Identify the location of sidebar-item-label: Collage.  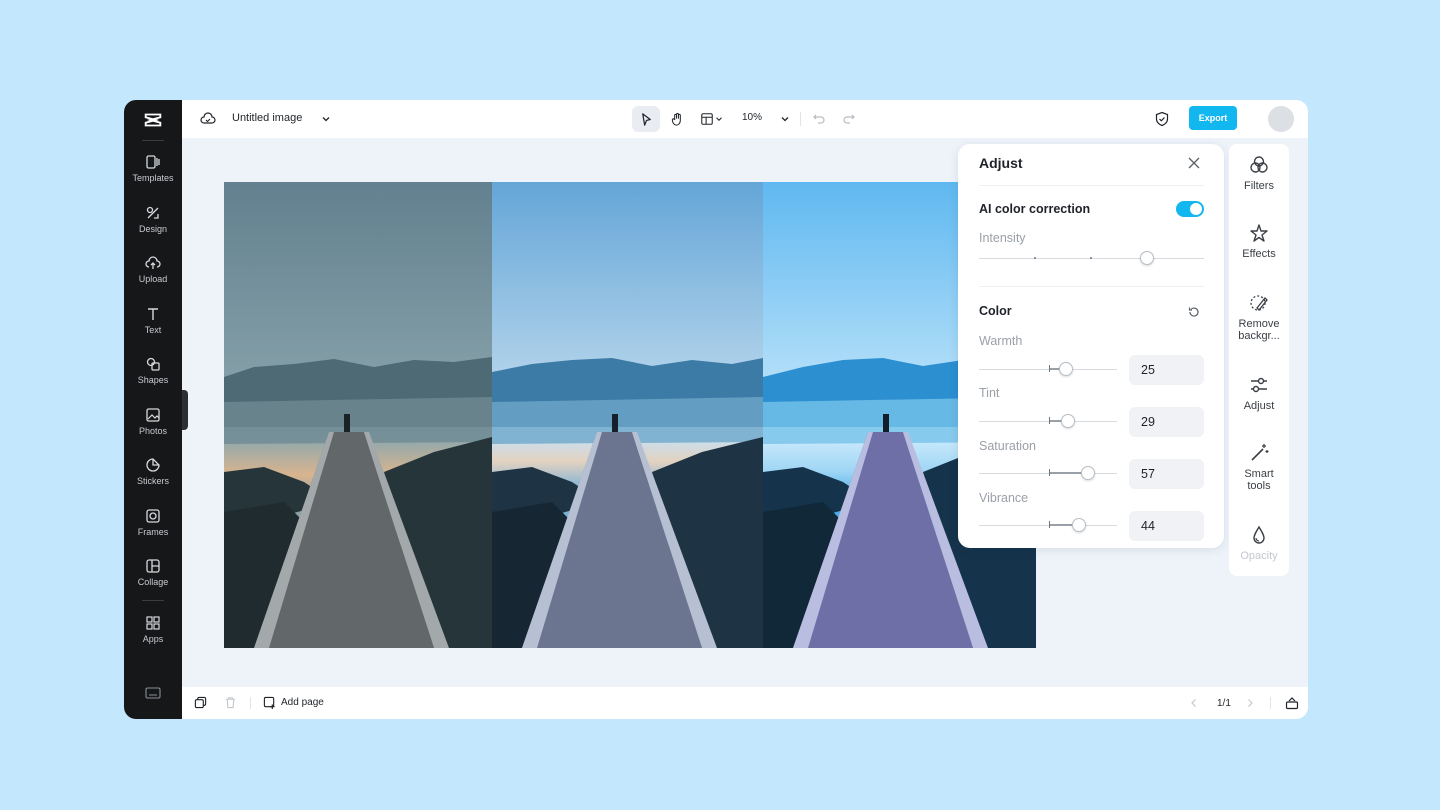
(153, 582).